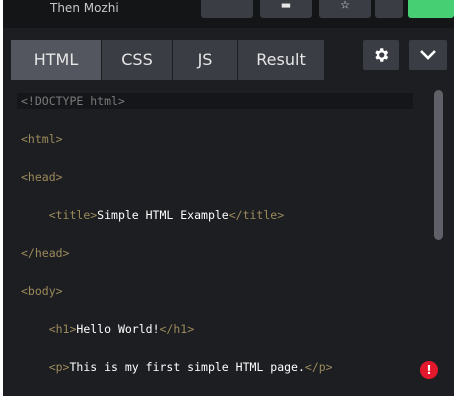 The height and width of the screenshot is (397, 457). I want to click on code-close-tag: </title>, so click(256, 215).